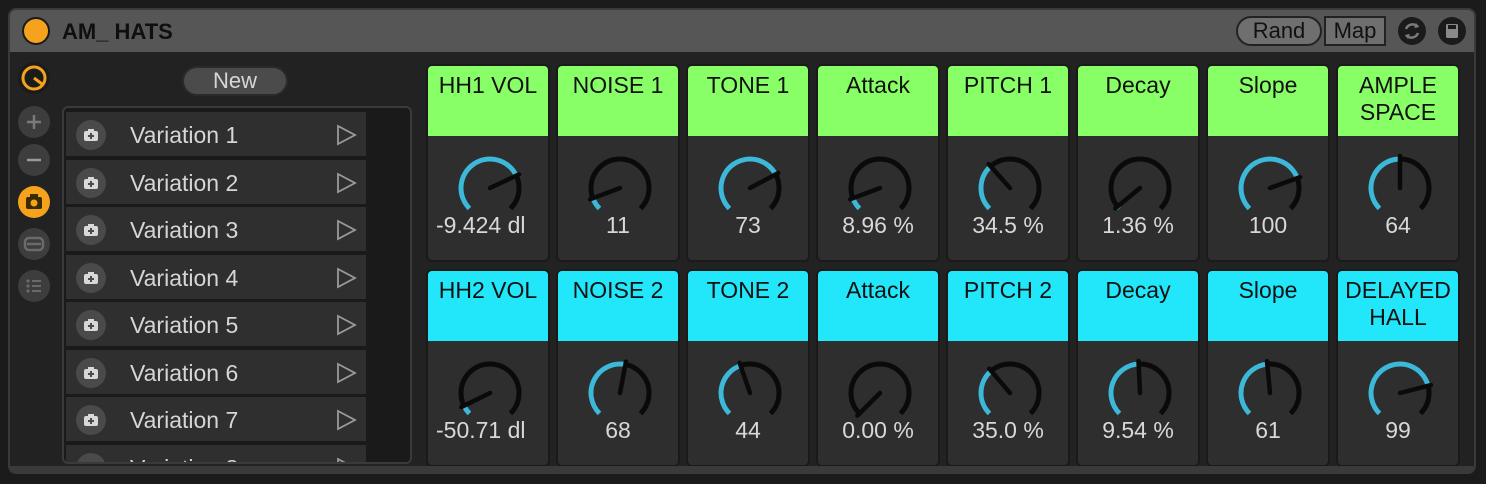  I want to click on variation-label: Variation 5, so click(184, 325).